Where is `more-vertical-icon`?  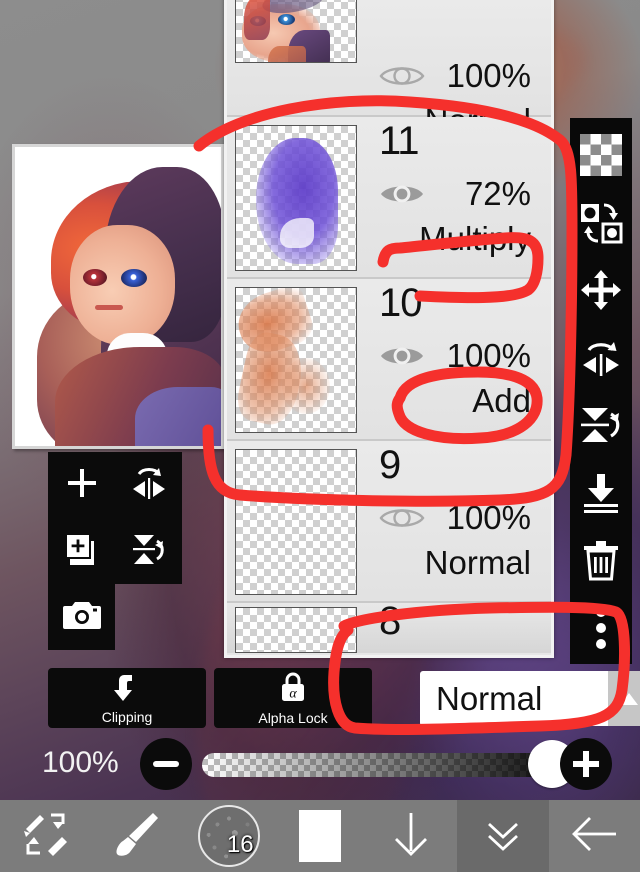 more-vertical-icon is located at coordinates (601, 630).